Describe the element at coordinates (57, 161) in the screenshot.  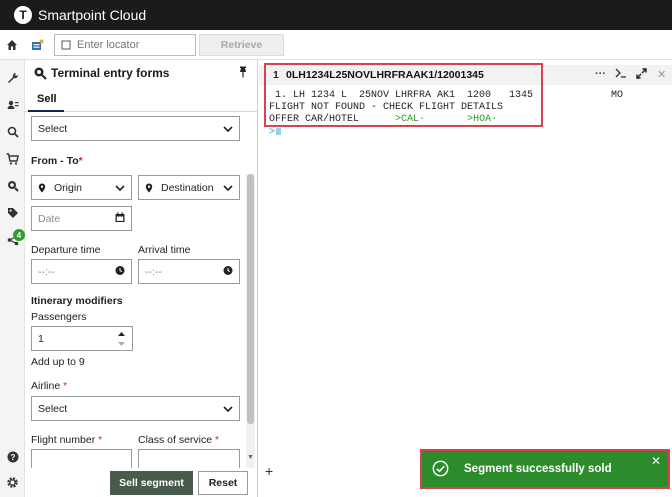
I see `from-to-label: From - To*` at that location.